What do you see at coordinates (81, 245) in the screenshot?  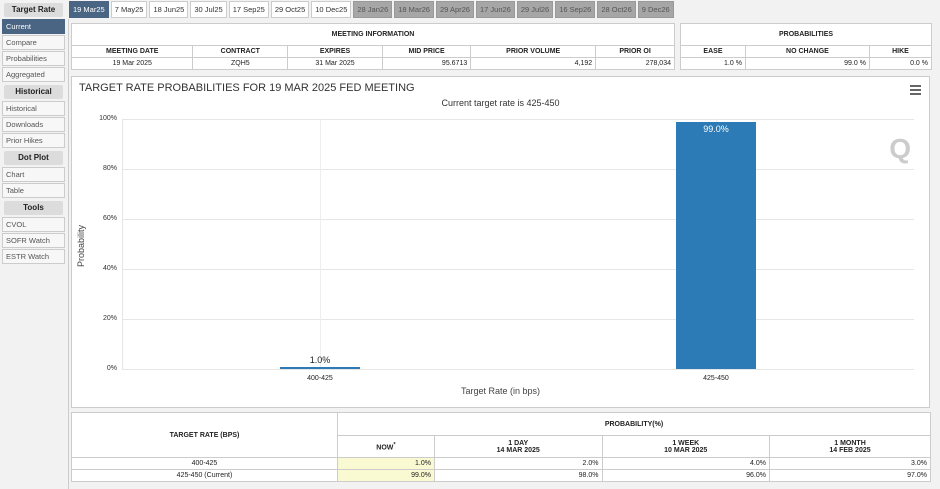 I see `y-axis-label: Probability` at bounding box center [81, 245].